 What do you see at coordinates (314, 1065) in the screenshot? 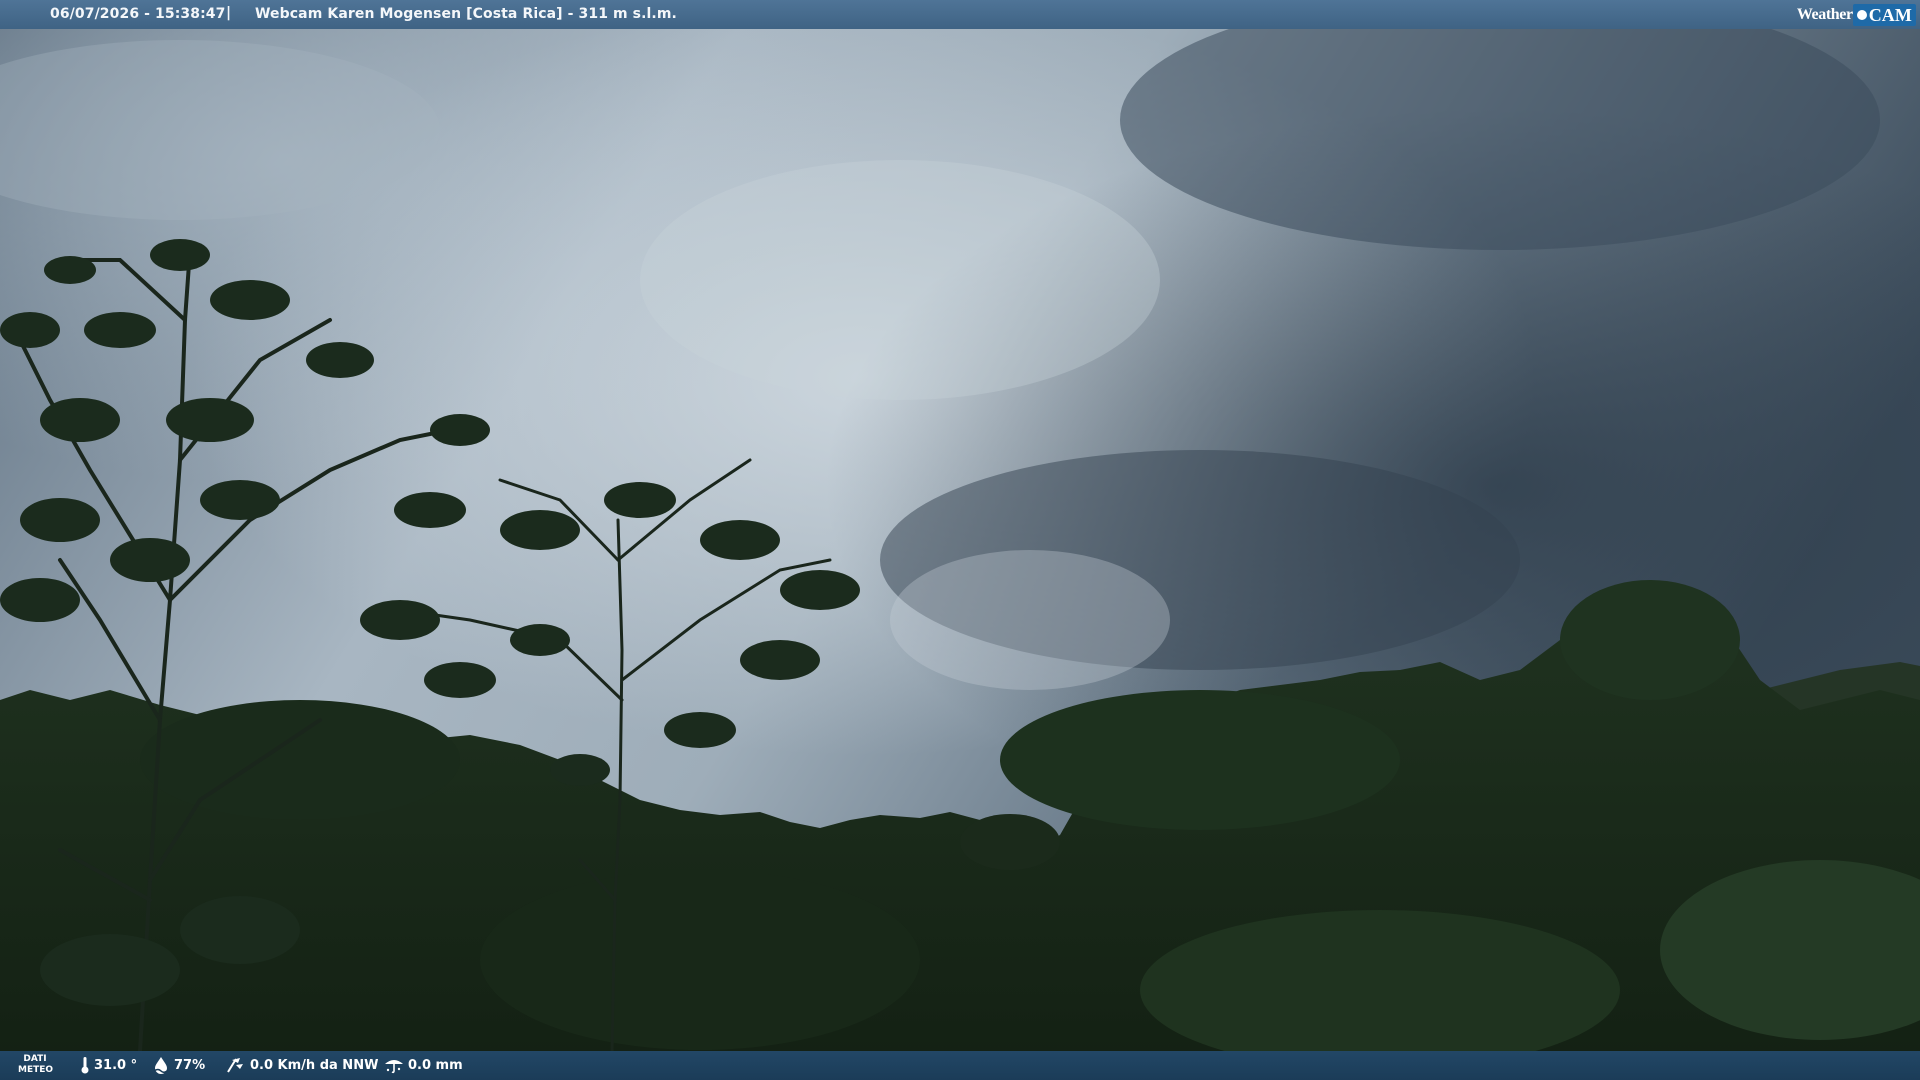
I see `wind-value: 0.0 Km/h da NNW` at bounding box center [314, 1065].